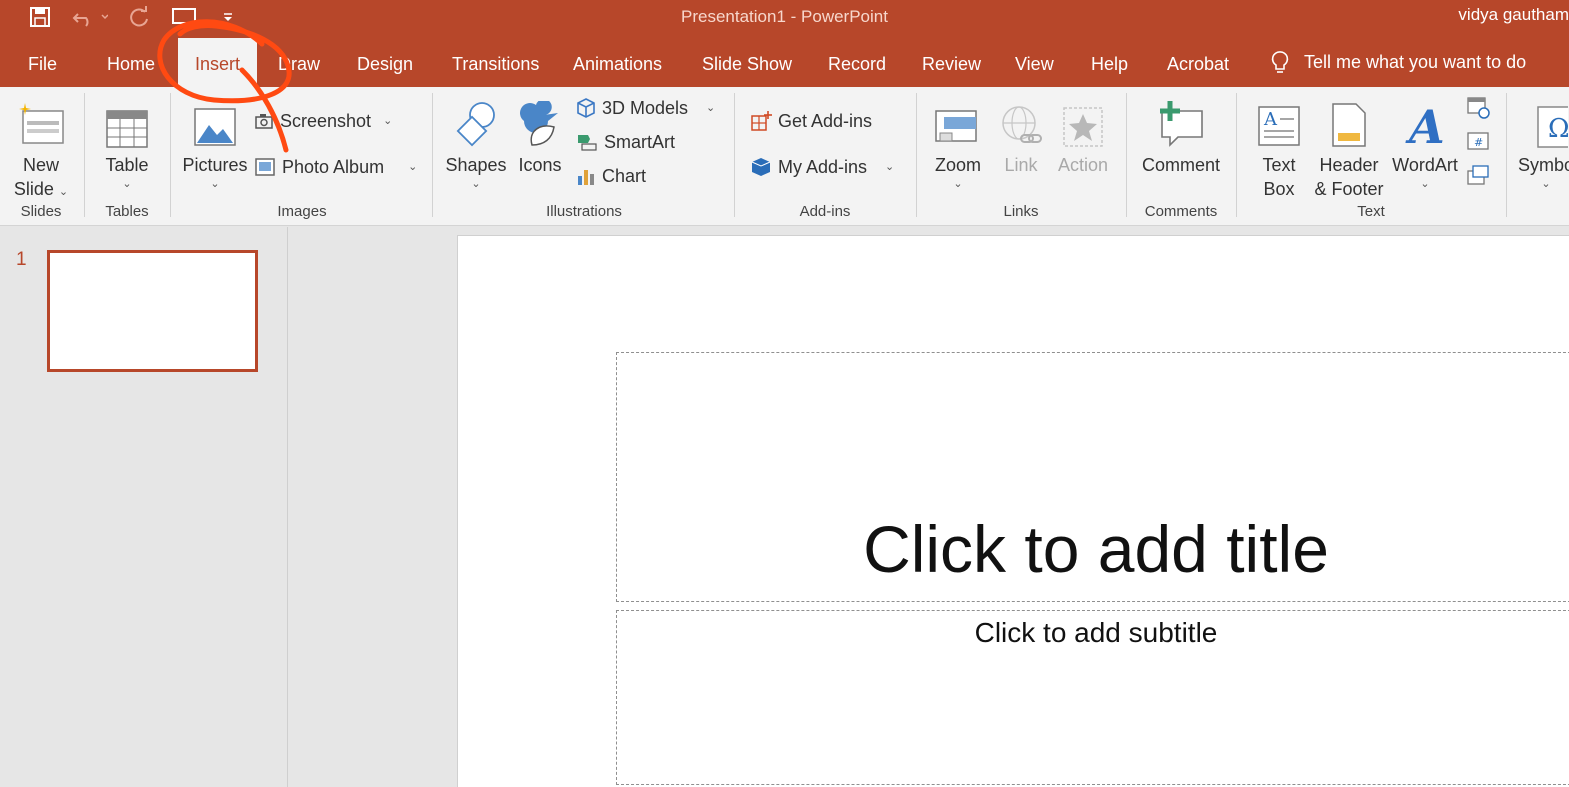  I want to click on get-addins-label: Get Add-ins, so click(825, 120).